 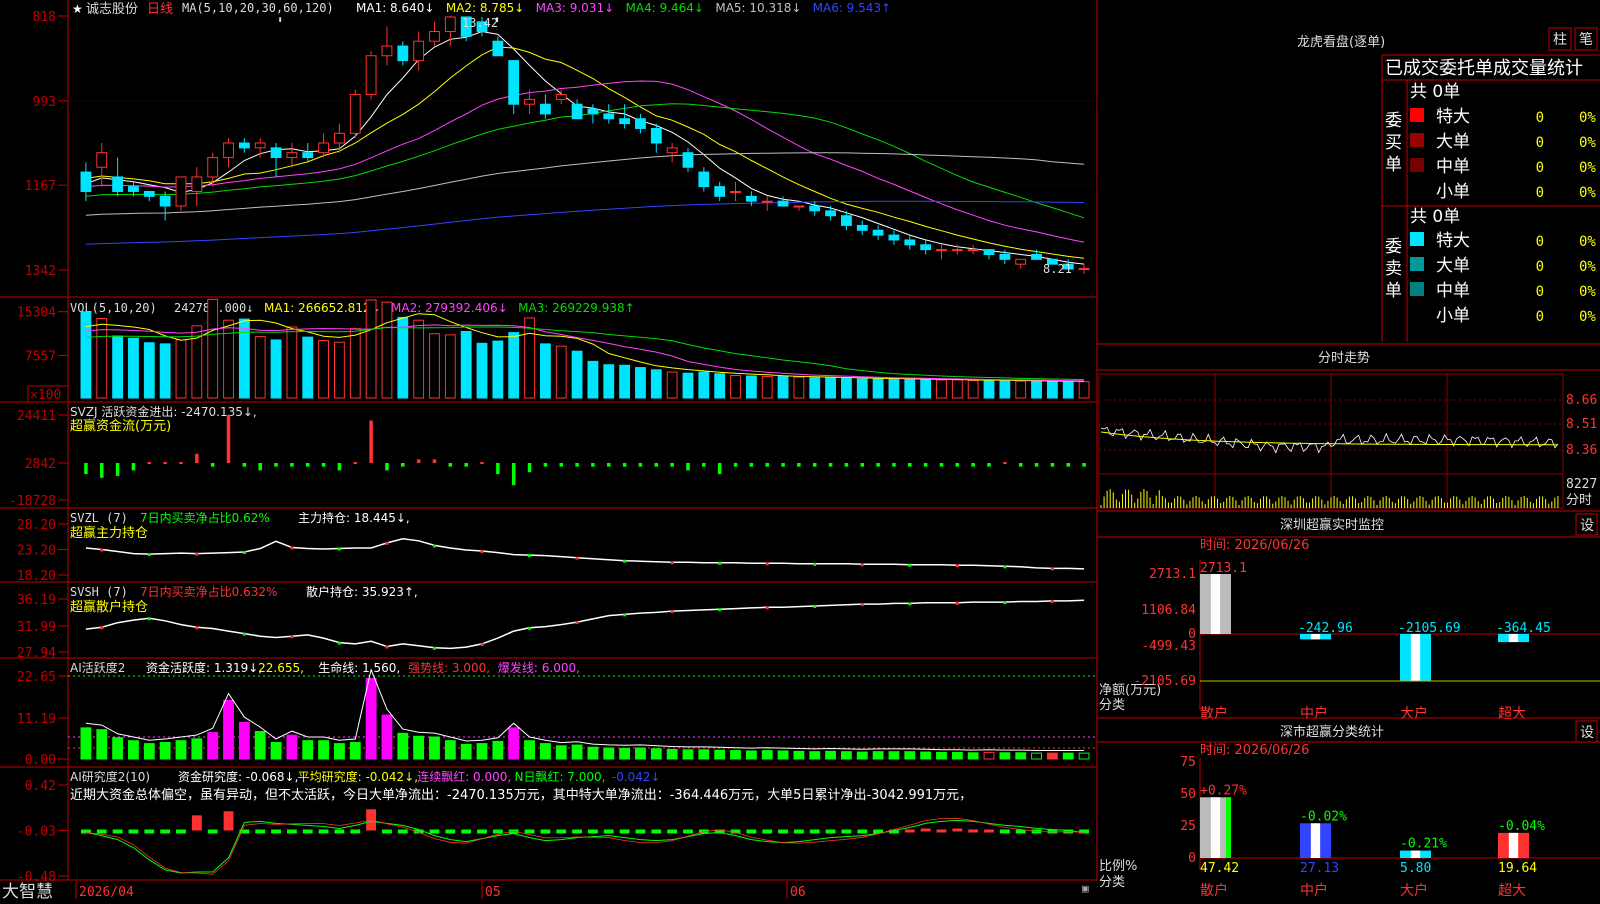 What do you see at coordinates (36, 653) in the screenshot?
I see `y-tick-label: 27.94` at bounding box center [36, 653].